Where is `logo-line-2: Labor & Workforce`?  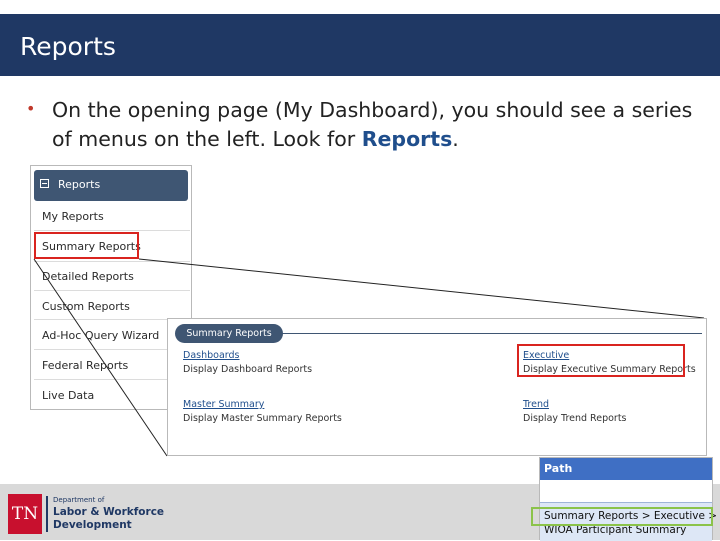
logo-line-2: Labor & Workforce is located at coordinates (109, 512).